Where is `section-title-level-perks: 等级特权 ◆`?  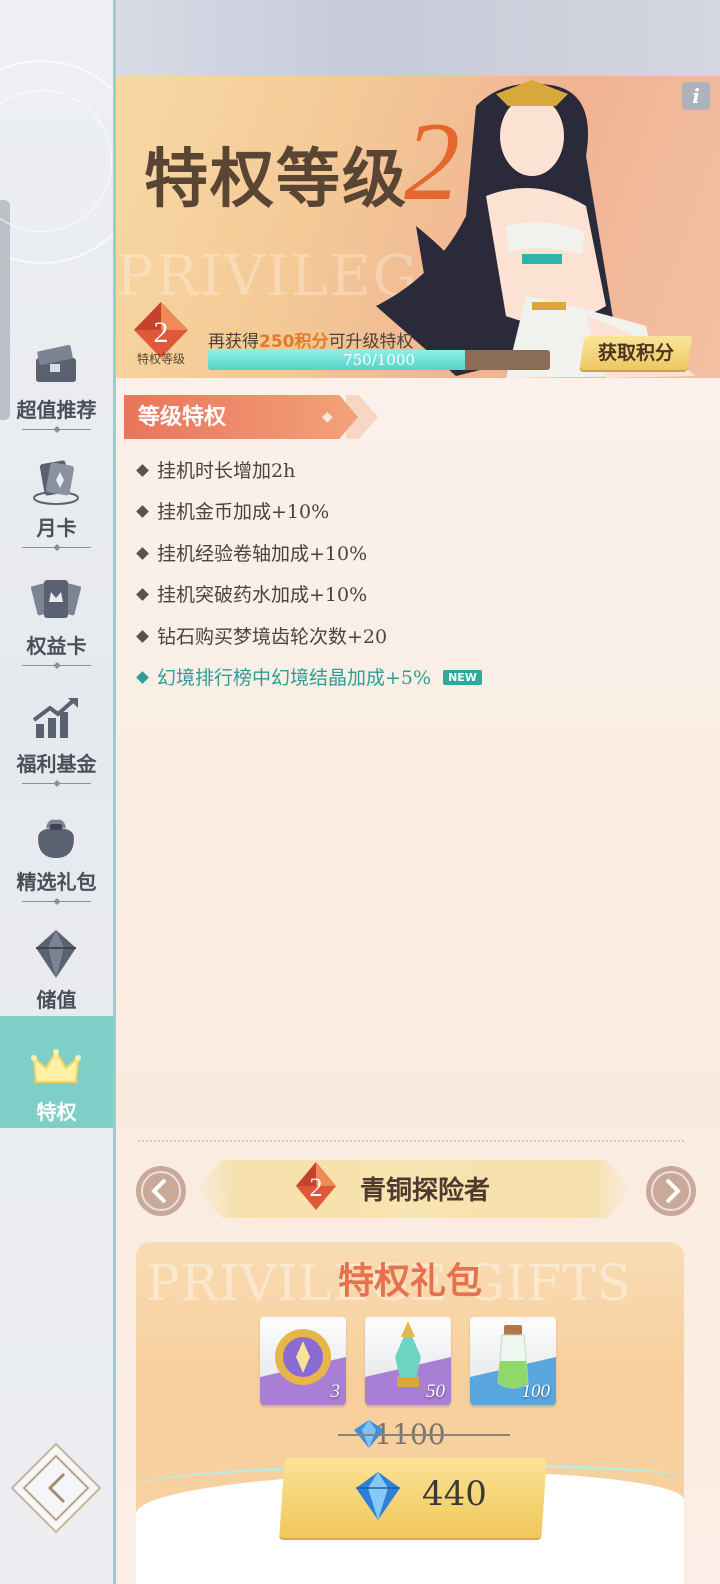
section-title-level-perks: 等级特权 ◆ is located at coordinates (241, 417).